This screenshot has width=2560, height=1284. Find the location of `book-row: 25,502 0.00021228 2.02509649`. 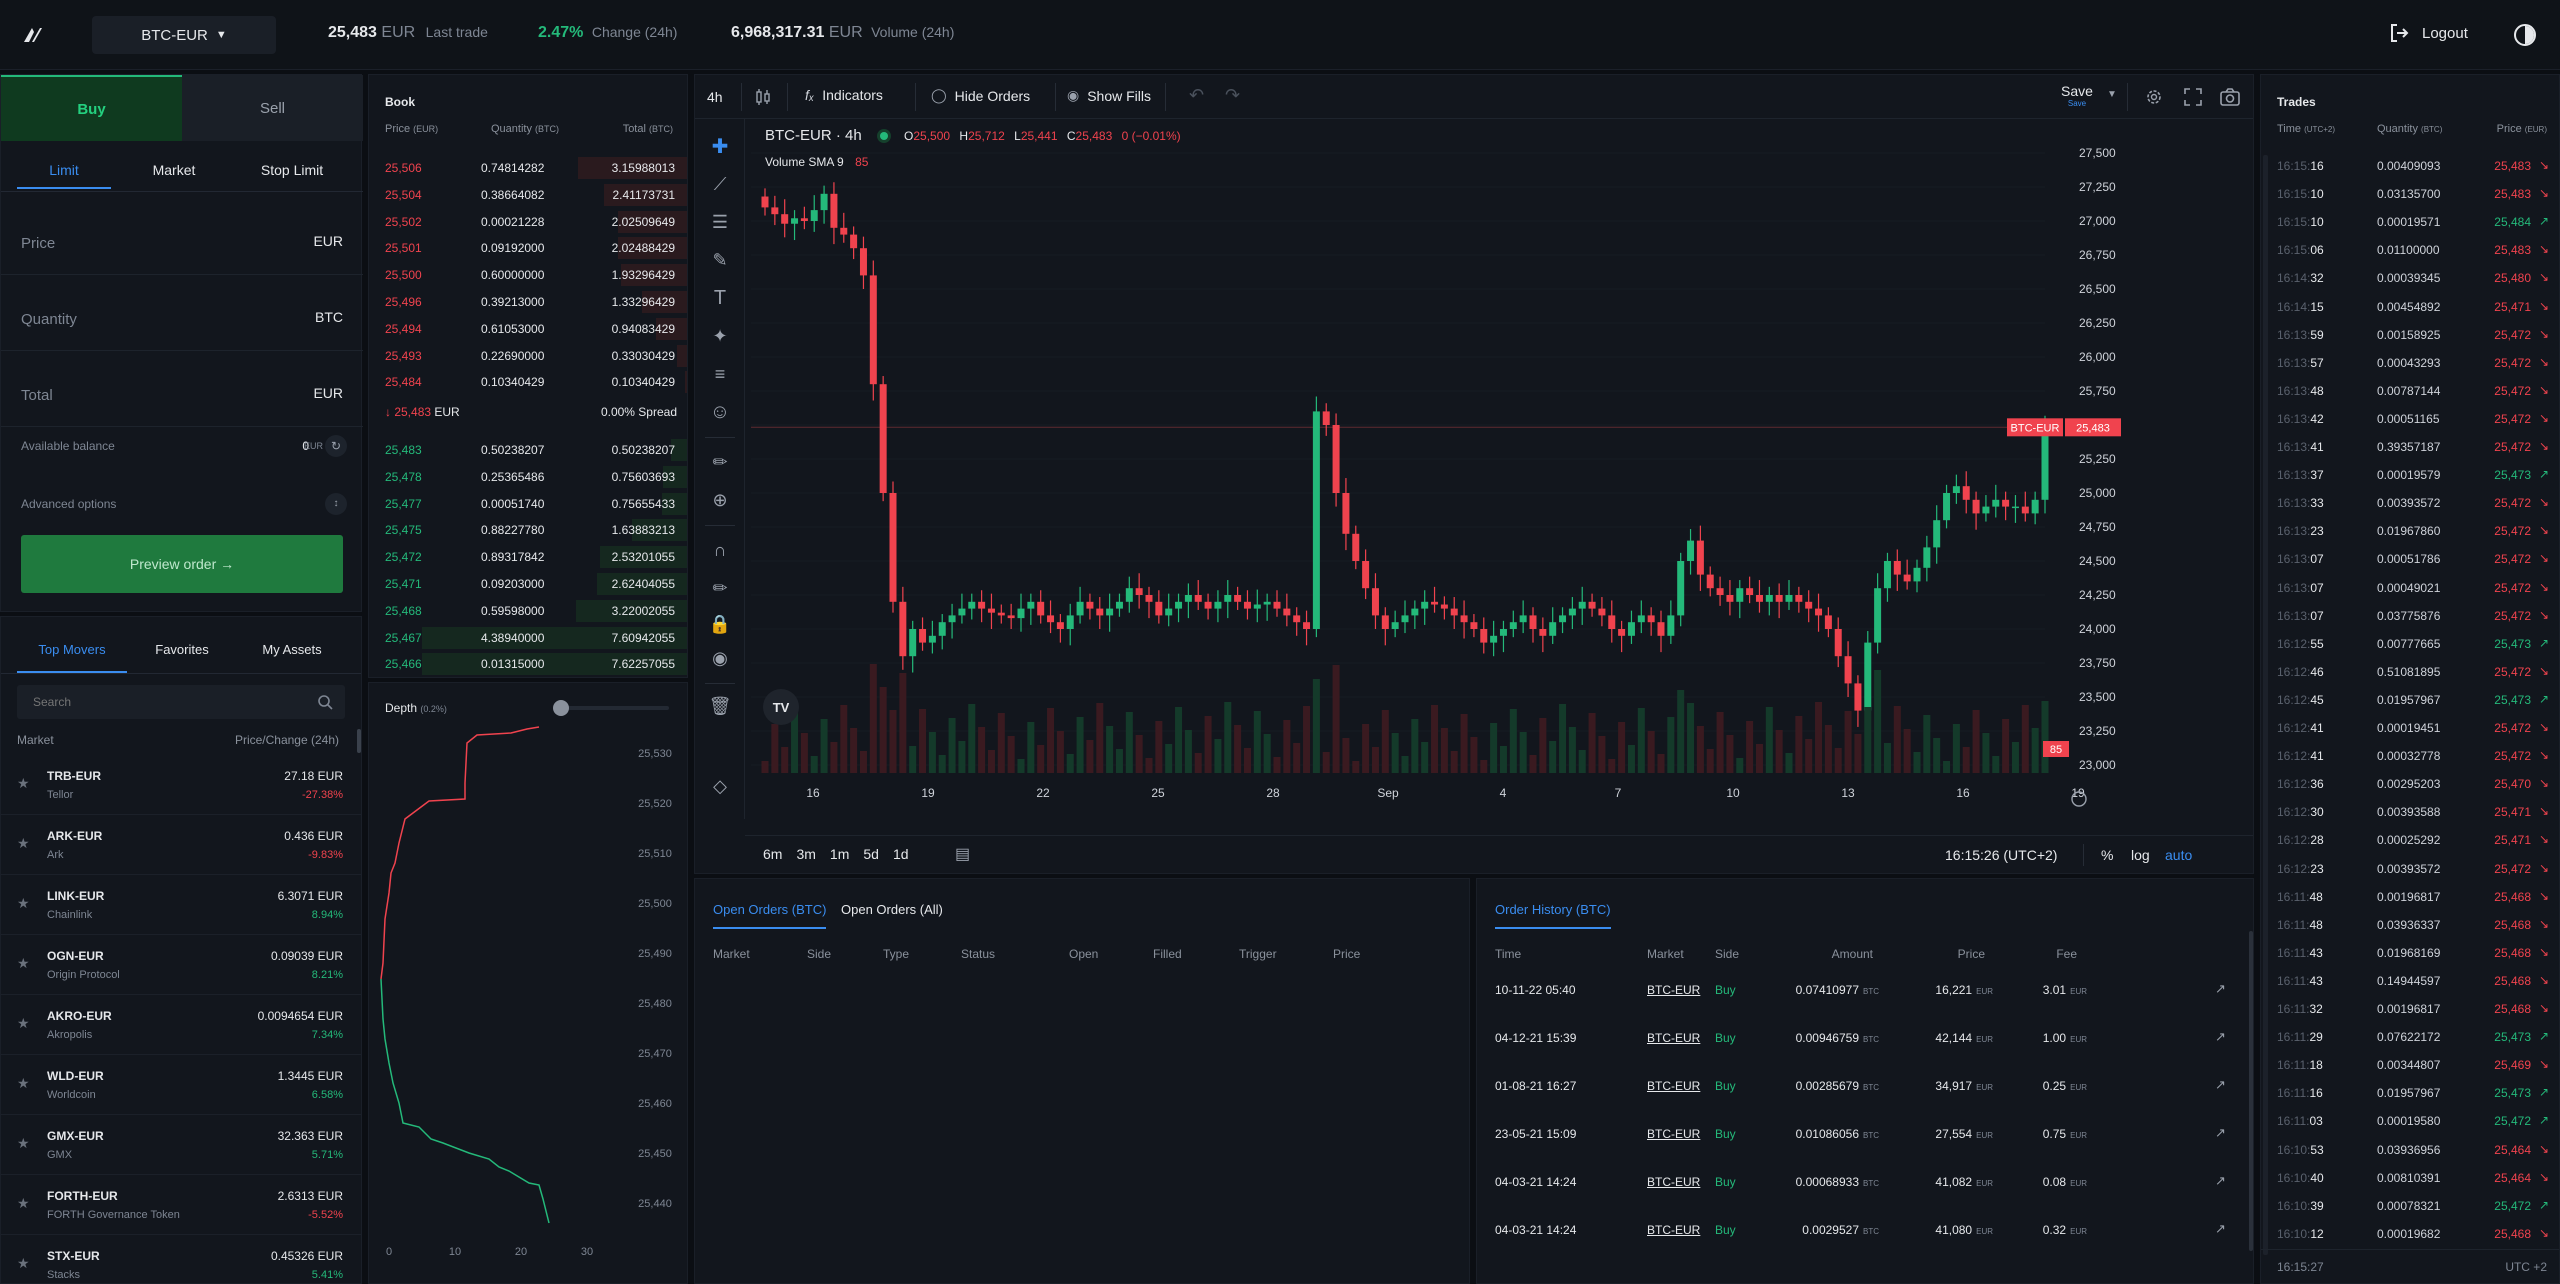

book-row: 25,502 0.00021228 2.02509649 is located at coordinates (528, 222).